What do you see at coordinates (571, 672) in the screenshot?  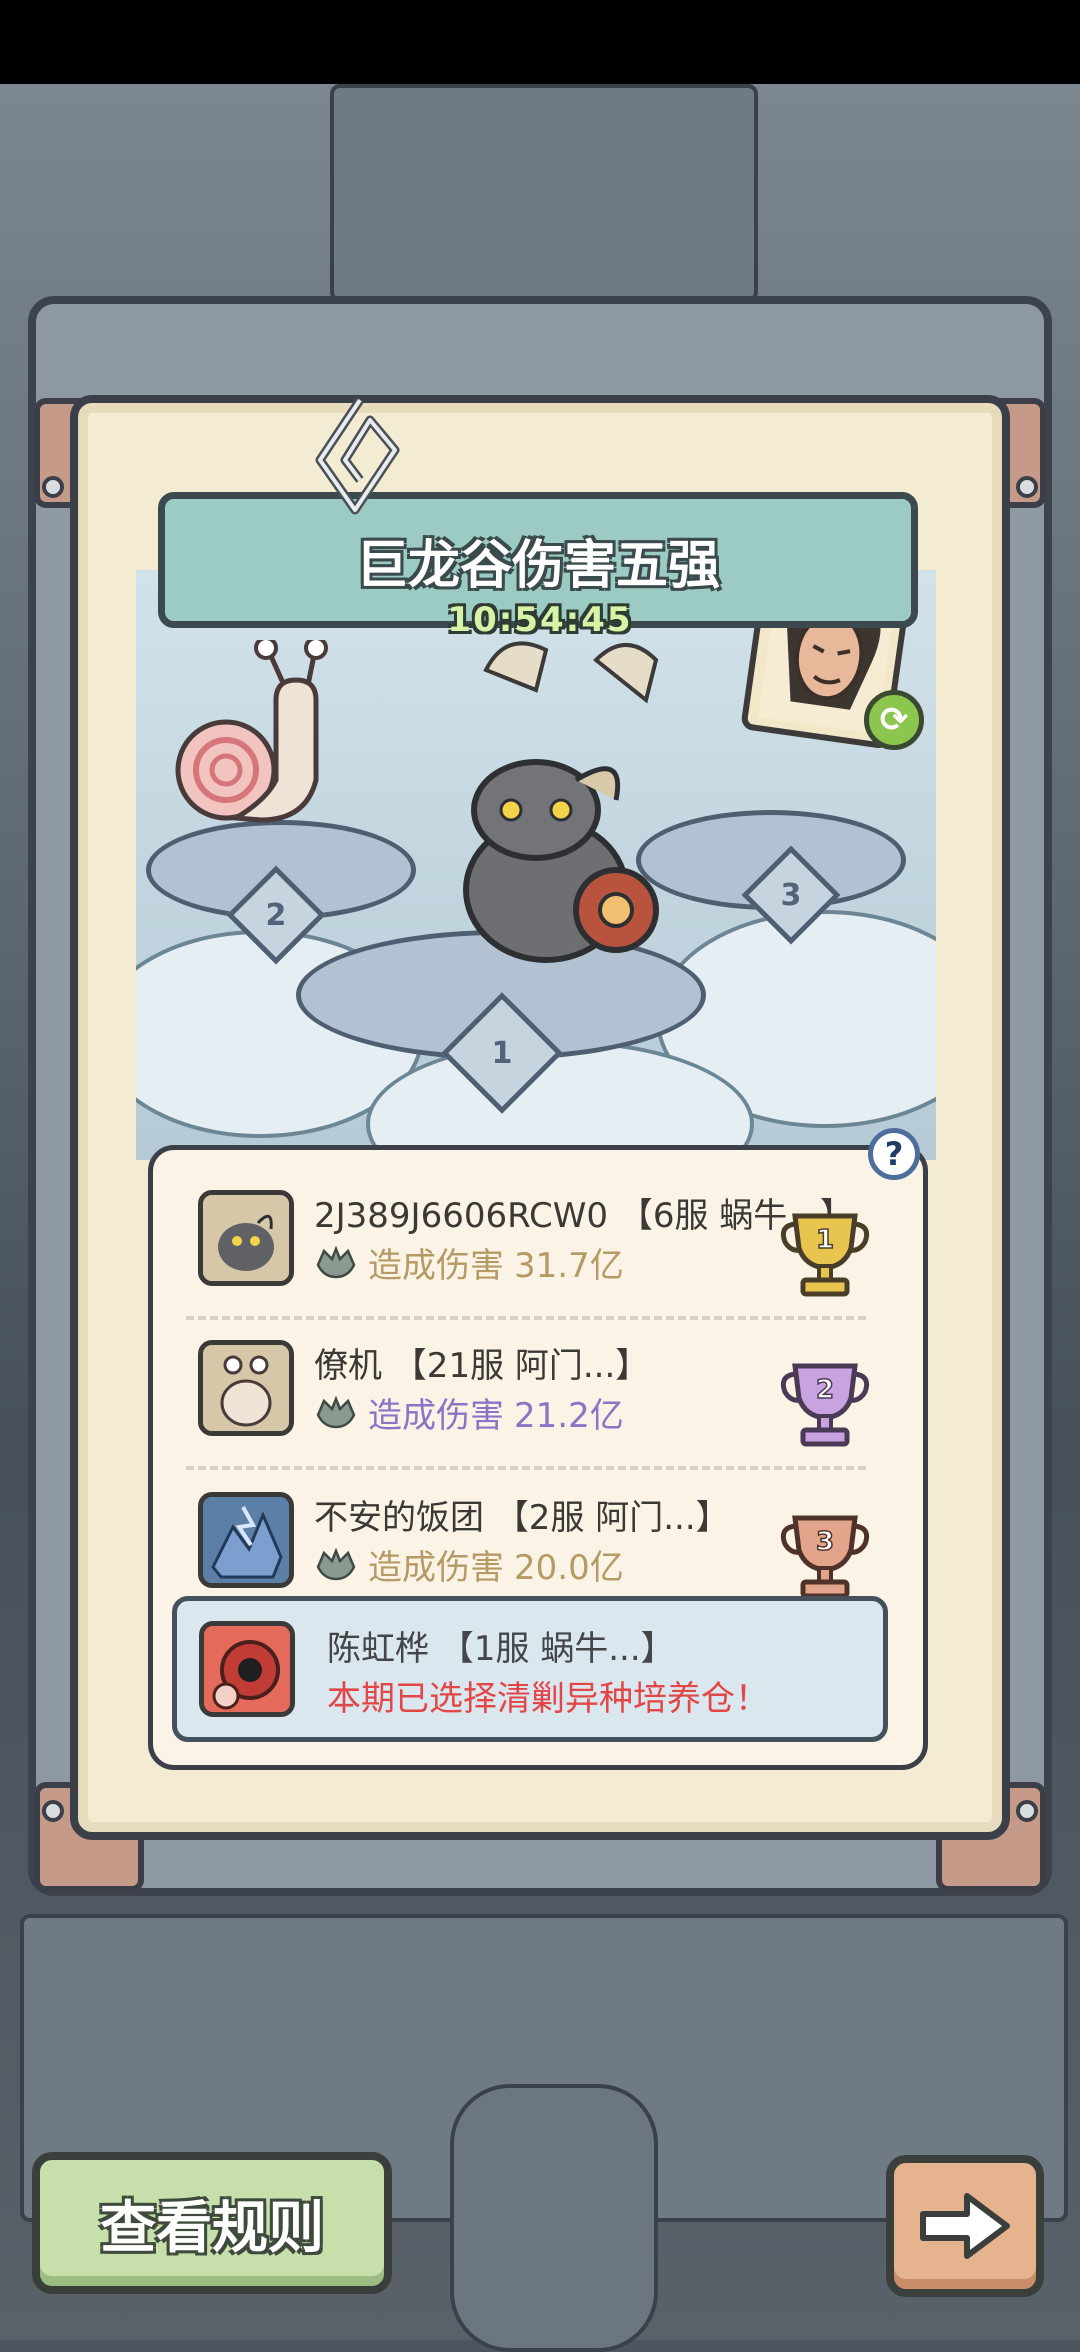 I see `floating-debris` at bounding box center [571, 672].